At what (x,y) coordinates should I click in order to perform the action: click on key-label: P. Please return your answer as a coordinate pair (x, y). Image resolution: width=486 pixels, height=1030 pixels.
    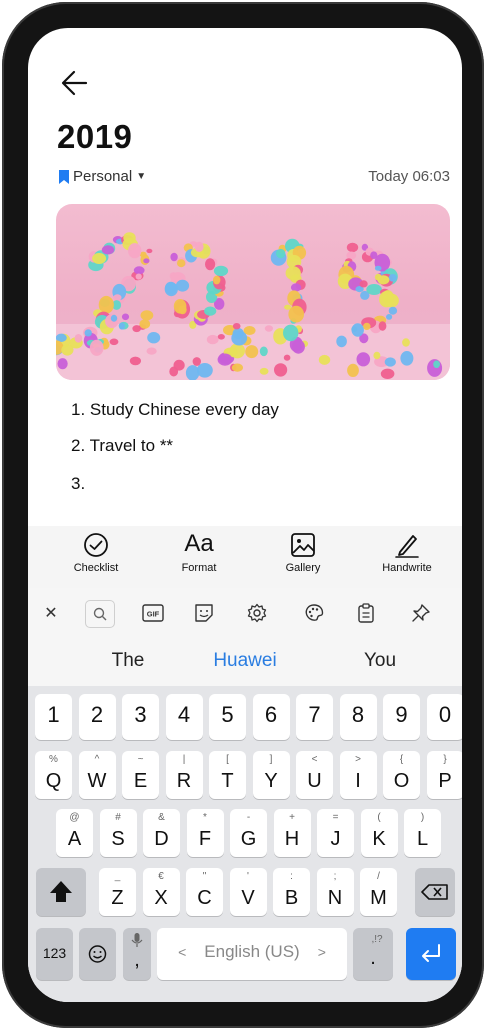
    Looking at the image, I should click on (445, 781).